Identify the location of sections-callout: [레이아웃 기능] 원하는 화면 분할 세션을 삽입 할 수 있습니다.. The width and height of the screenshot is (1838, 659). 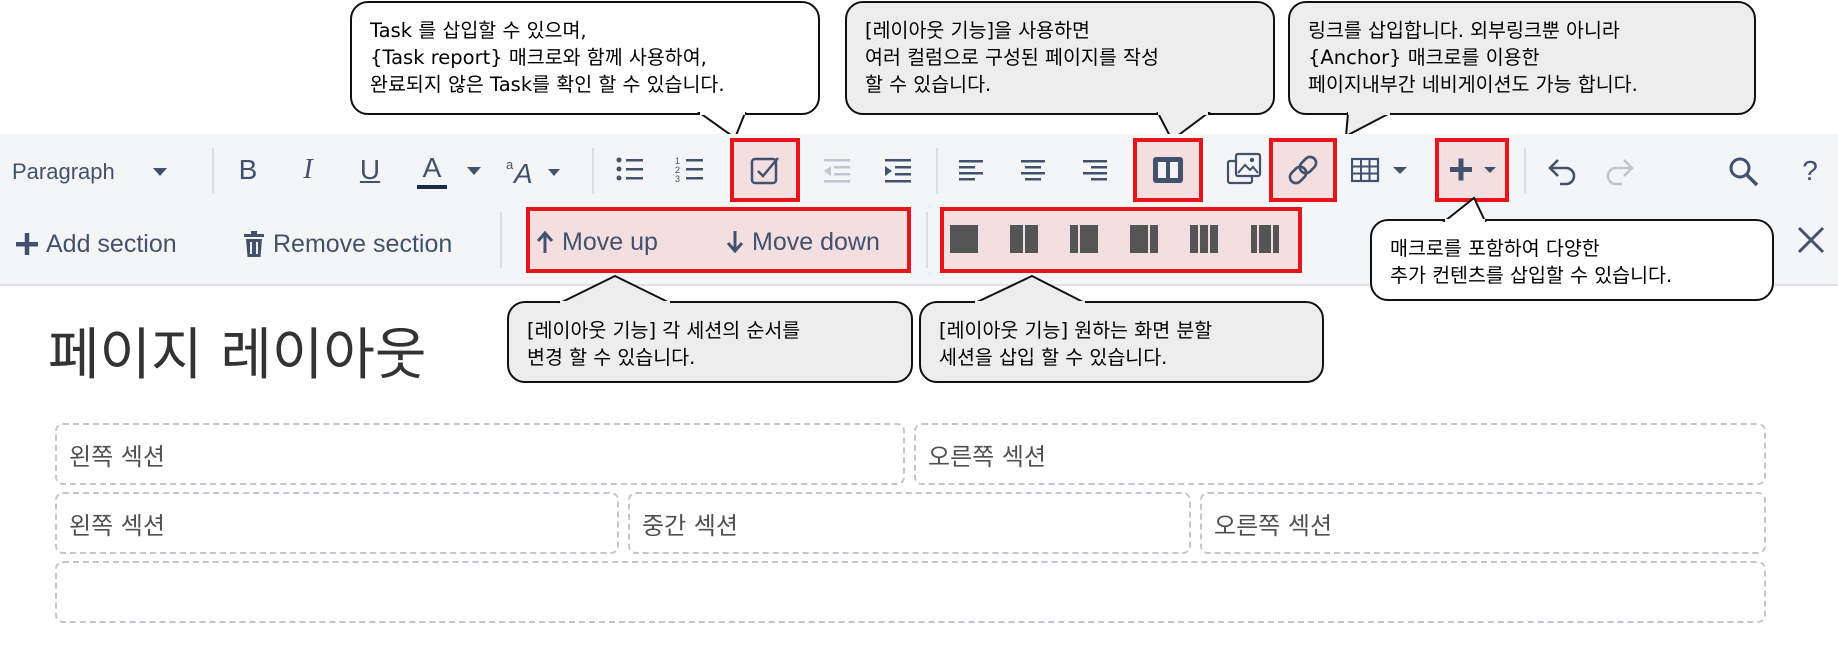
(1121, 342).